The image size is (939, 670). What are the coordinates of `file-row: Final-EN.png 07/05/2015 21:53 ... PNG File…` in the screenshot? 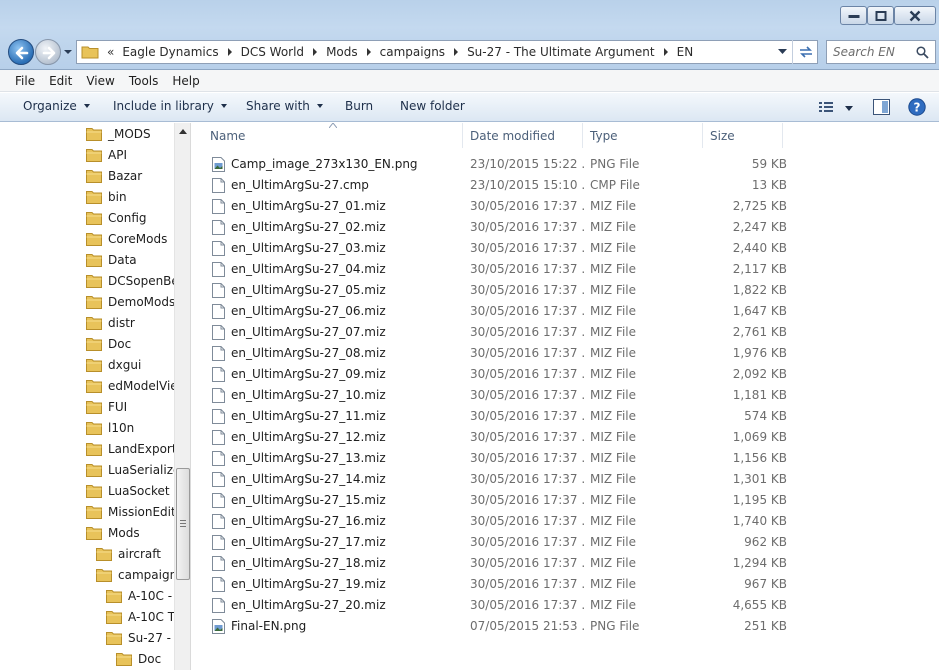 It's located at (495, 626).